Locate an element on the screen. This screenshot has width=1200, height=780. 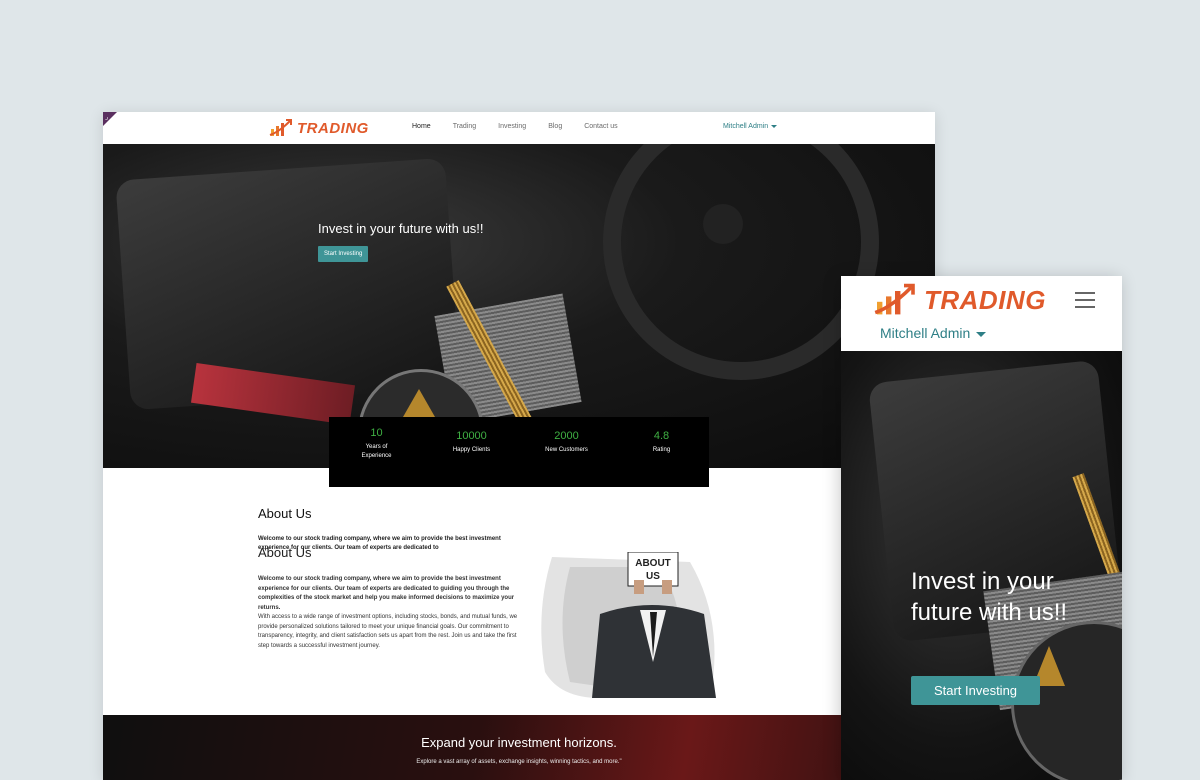
nav-trading: Trading is located at coordinates (464, 126).